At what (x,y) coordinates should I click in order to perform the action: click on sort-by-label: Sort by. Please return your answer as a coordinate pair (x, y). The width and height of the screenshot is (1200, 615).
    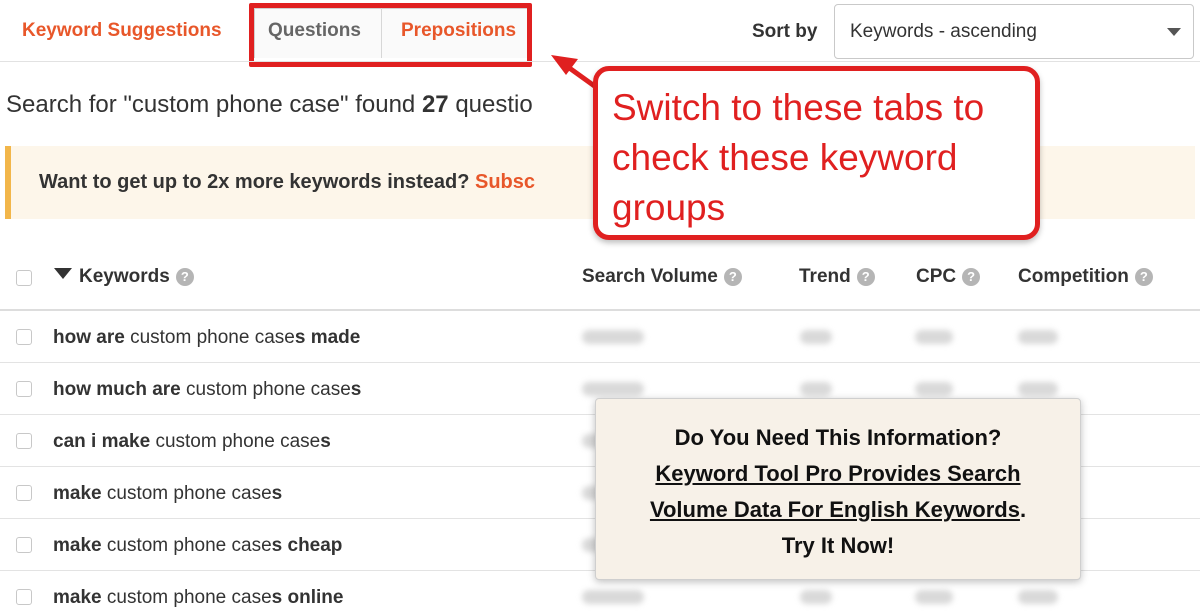
    Looking at the image, I should click on (785, 31).